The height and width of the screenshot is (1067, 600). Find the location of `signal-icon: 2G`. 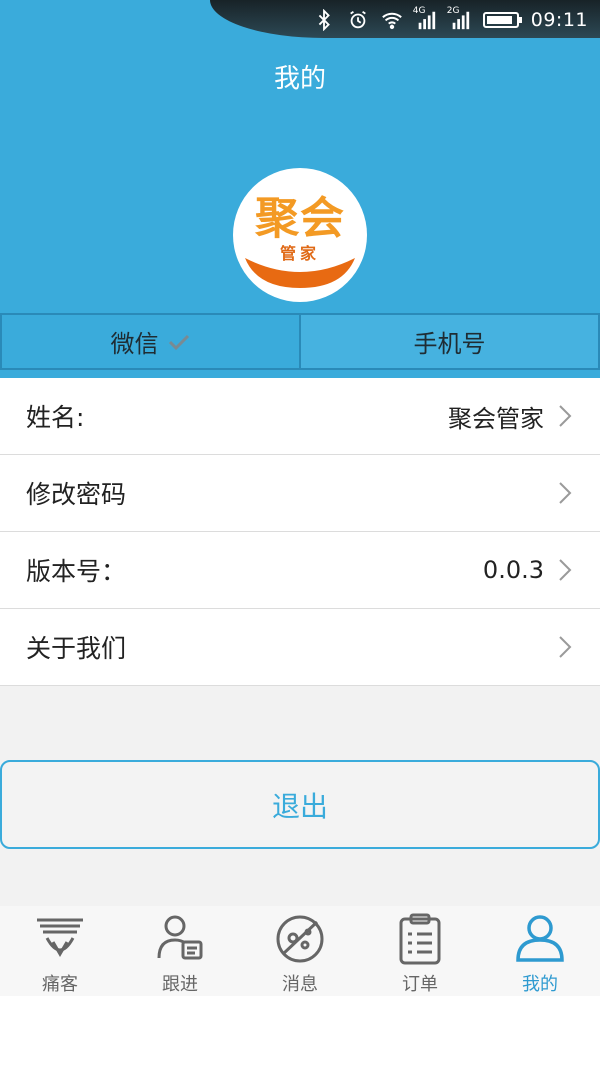

signal-icon: 2G is located at coordinates (459, 18).